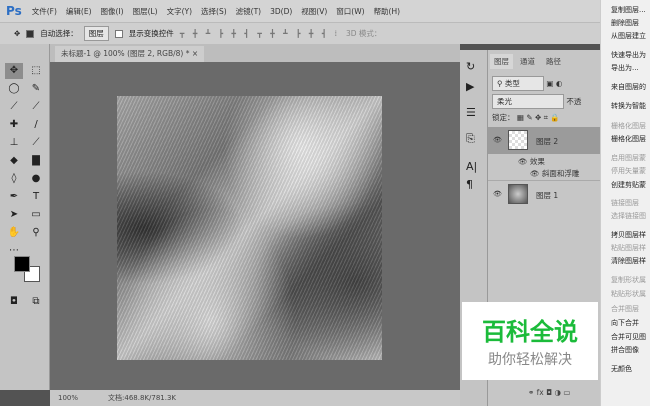 This screenshot has width=650, height=406. I want to click on blur-tool-icon: ◊, so click(14, 179).